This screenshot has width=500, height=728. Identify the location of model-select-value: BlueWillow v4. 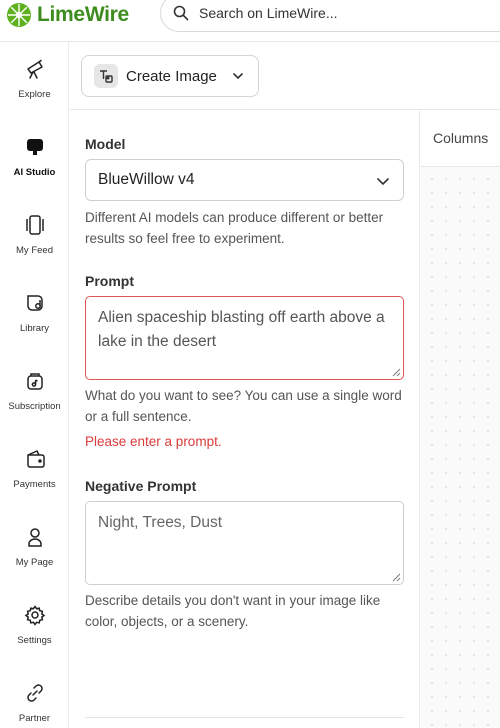
(146, 179).